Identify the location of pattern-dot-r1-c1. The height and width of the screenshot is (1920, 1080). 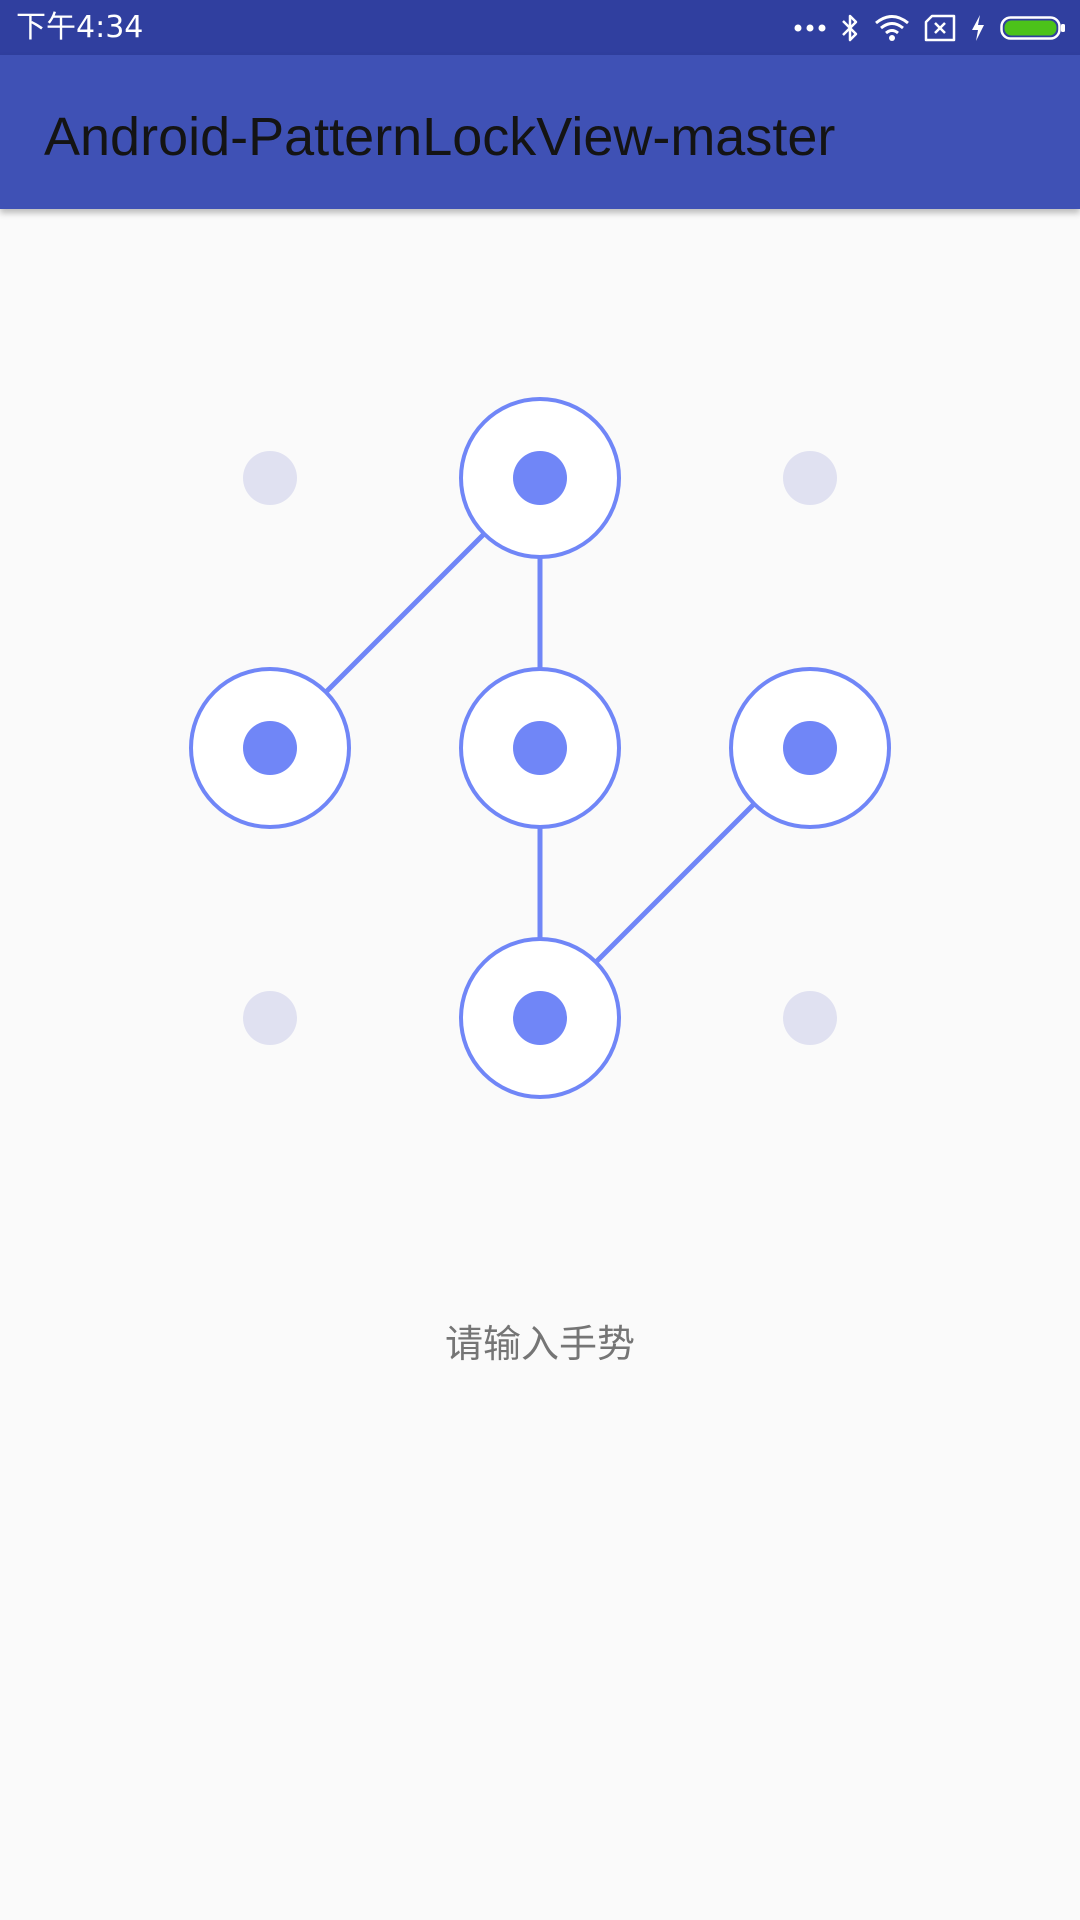
(270, 478).